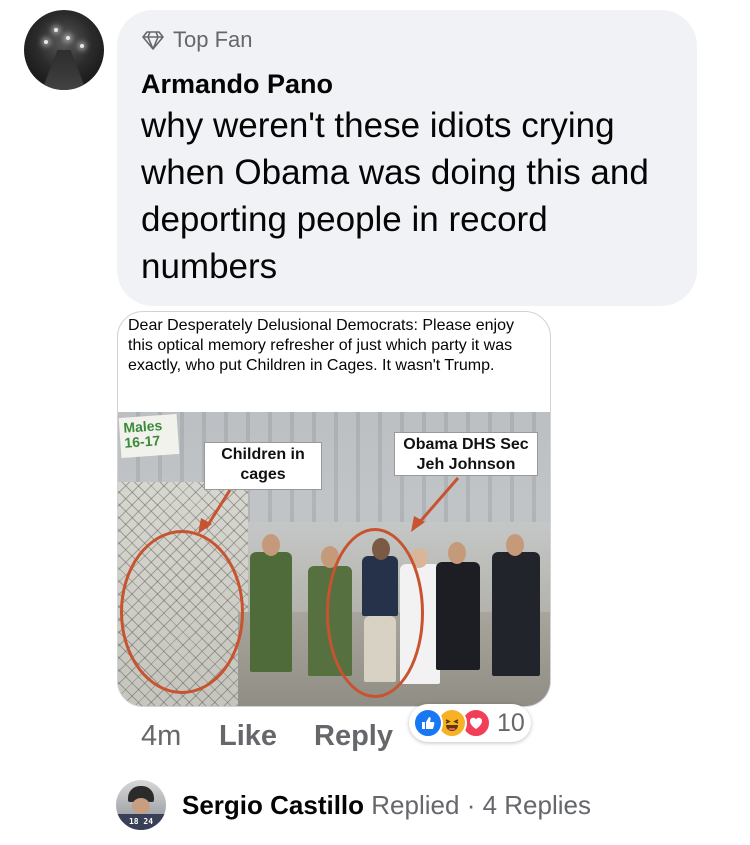 Image resolution: width=750 pixels, height=845 pixels. I want to click on replier-name: Sergio Castillo, so click(273, 804).